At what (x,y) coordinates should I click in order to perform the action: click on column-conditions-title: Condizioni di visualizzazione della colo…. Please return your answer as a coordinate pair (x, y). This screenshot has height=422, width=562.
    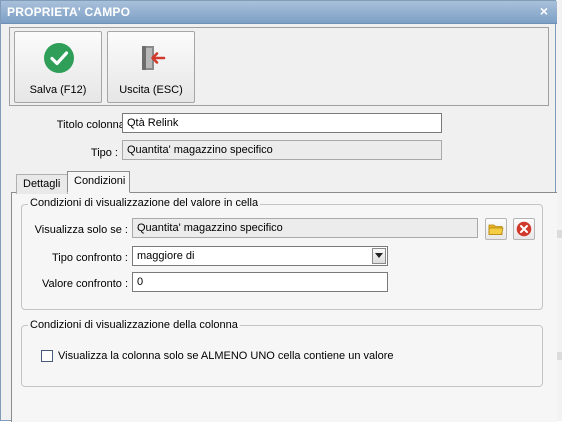
    Looking at the image, I should click on (134, 325).